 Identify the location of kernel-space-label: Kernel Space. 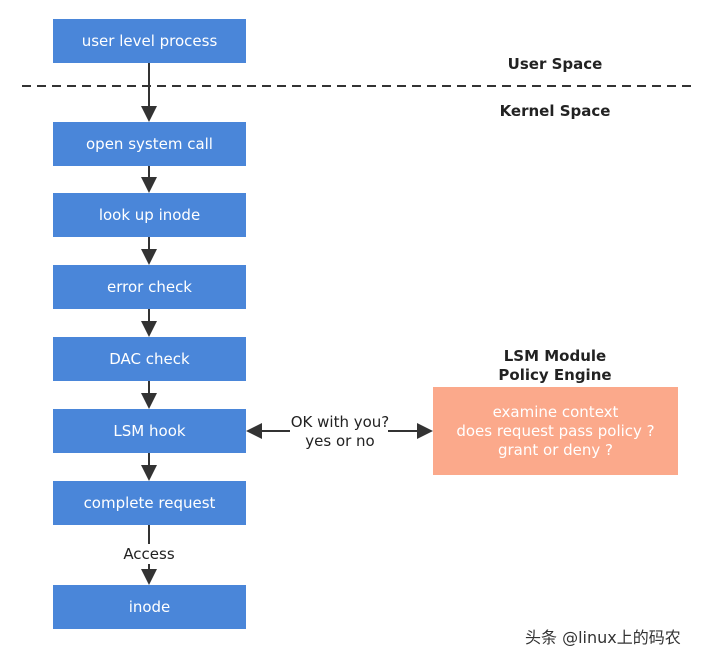
(555, 111).